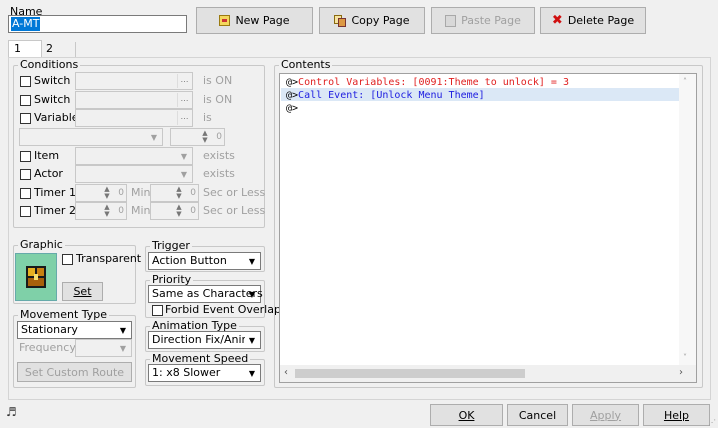 The width and height of the screenshot is (718, 428). What do you see at coordinates (174, 193) in the screenshot?
I see `timer1-sec-stepper: ▲ ▼ 0` at bounding box center [174, 193].